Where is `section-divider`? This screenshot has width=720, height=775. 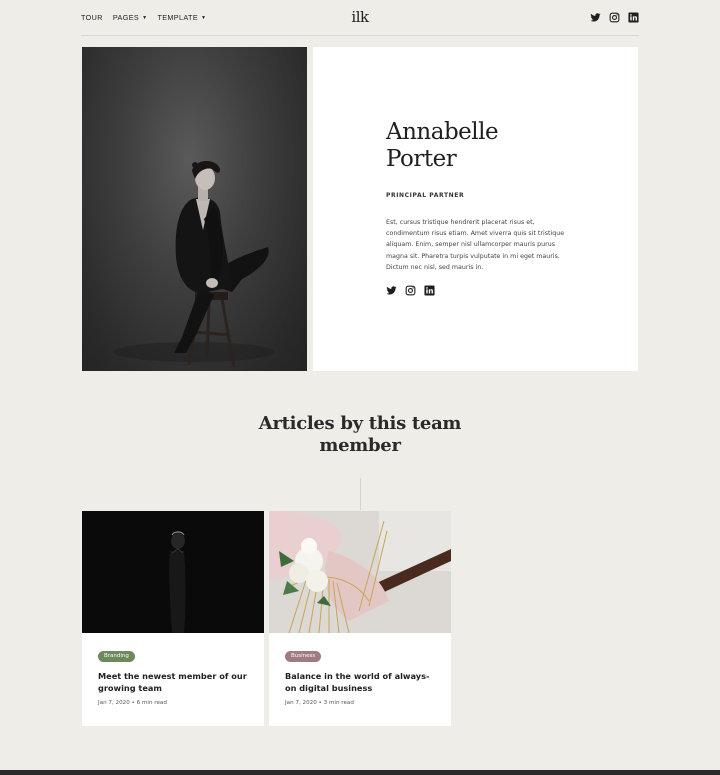 section-divider is located at coordinates (360, 494).